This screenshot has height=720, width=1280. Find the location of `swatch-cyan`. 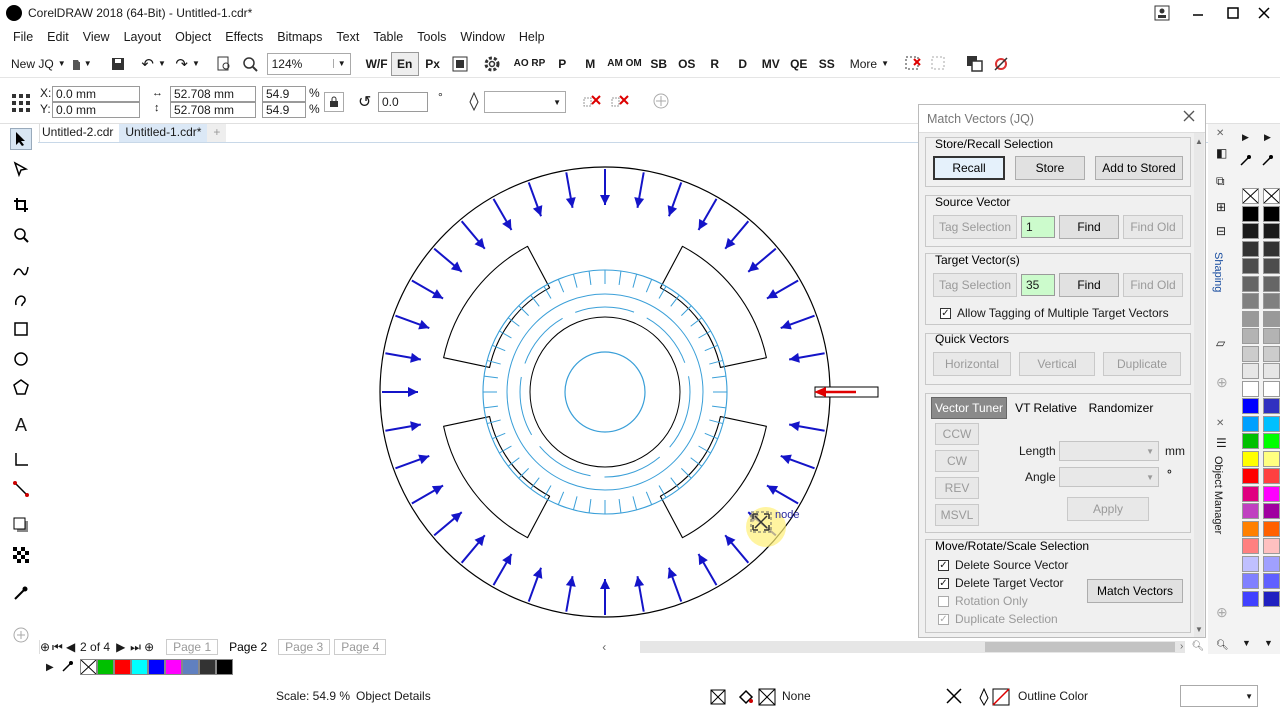

swatch-cyan is located at coordinates (139, 667).